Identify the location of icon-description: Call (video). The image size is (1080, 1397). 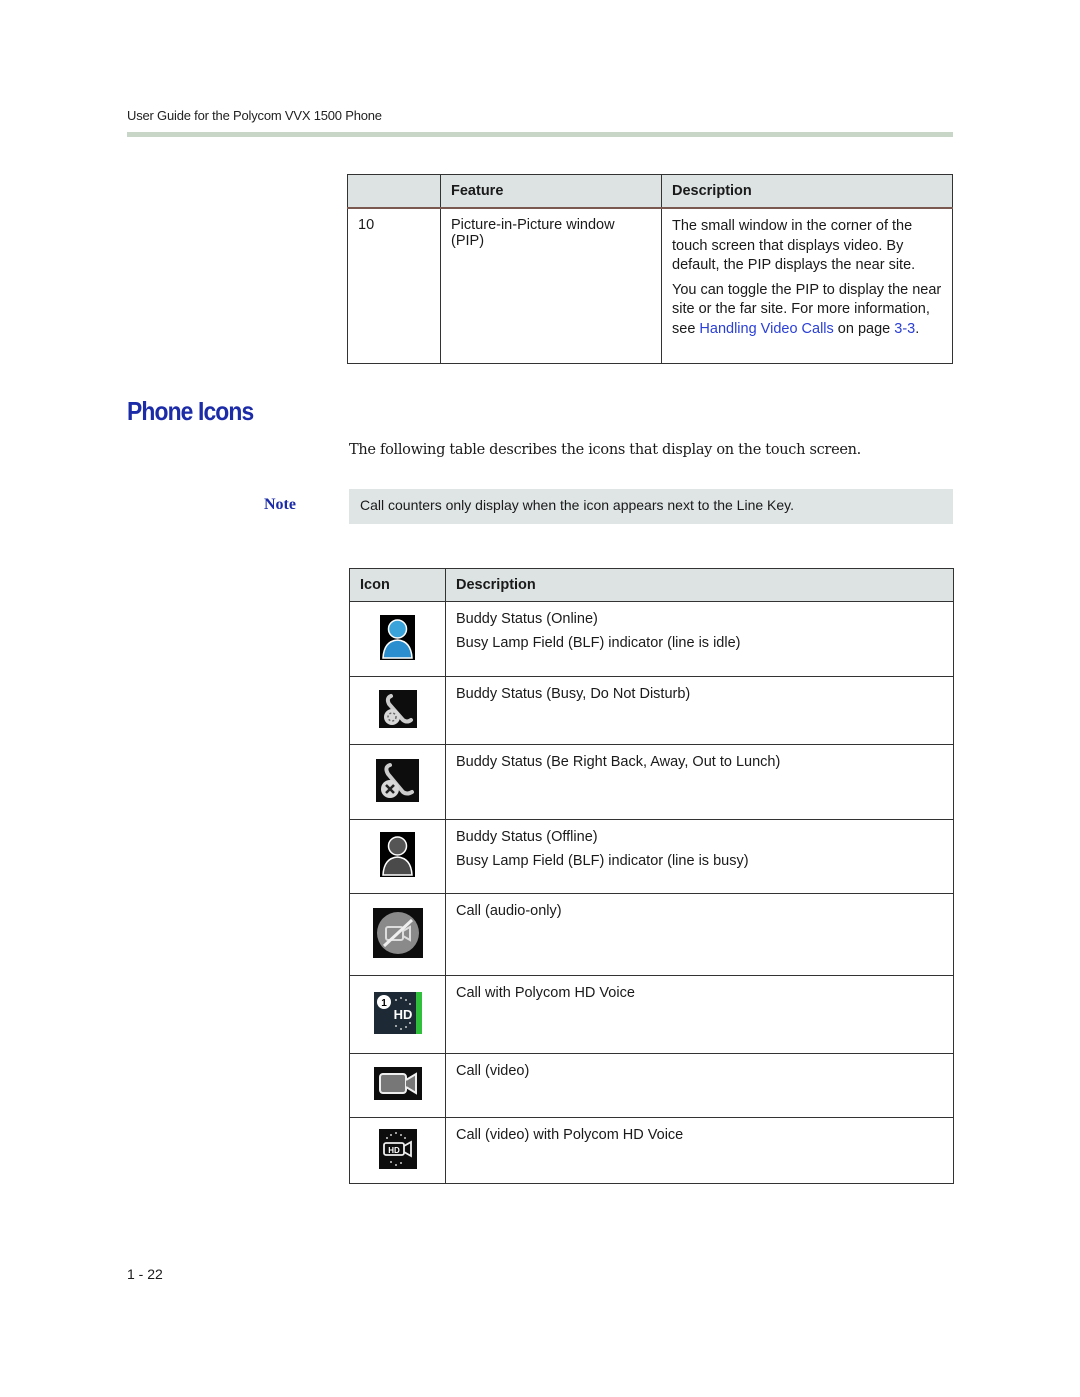
(493, 1071).